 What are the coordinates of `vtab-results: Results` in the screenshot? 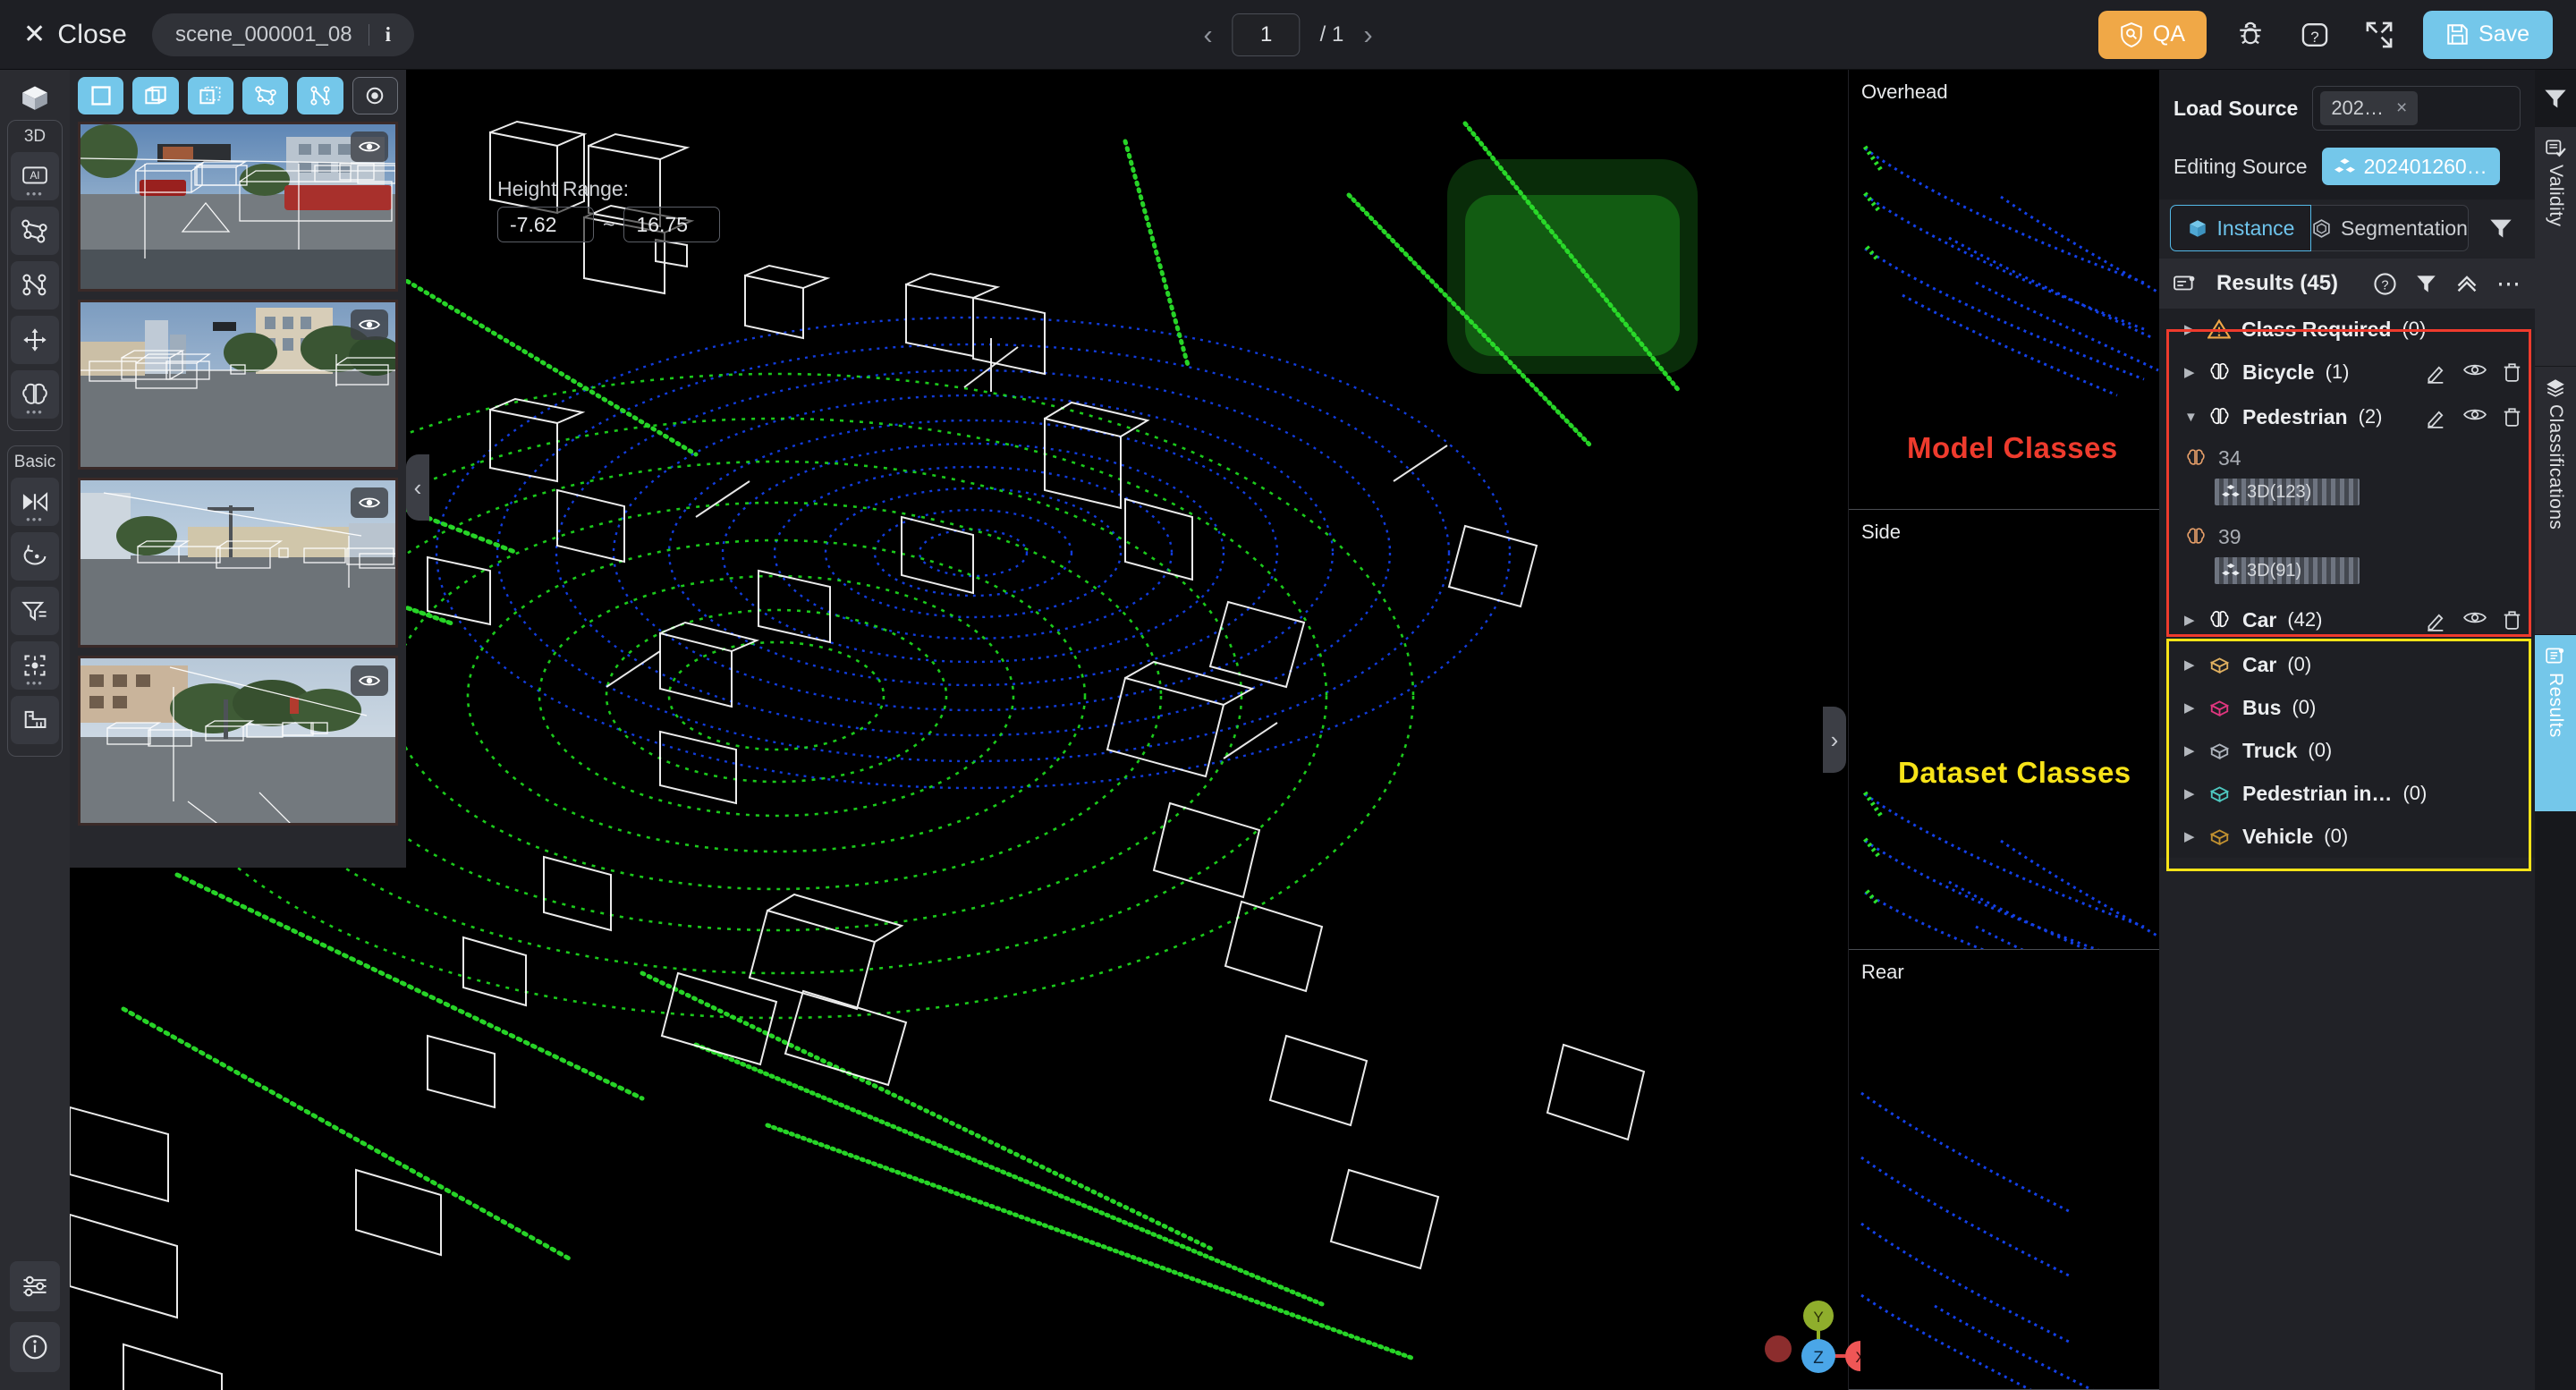 It's located at (2555, 723).